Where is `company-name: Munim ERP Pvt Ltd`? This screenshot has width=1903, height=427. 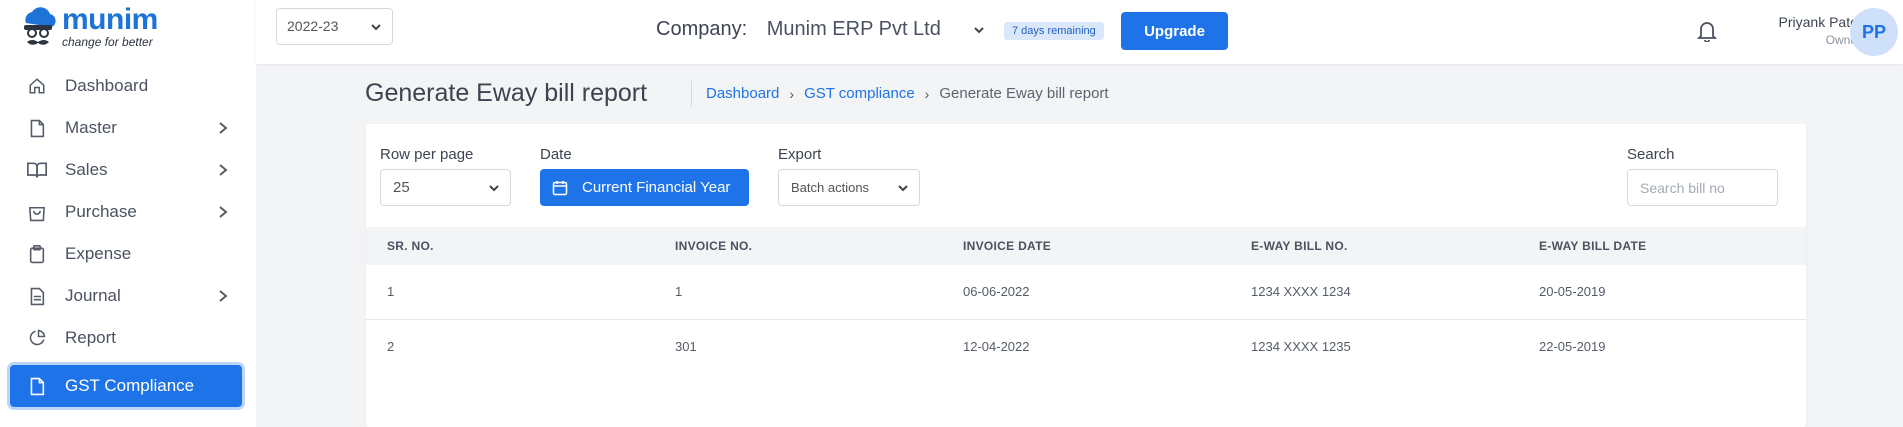
company-name: Munim ERP Pvt Ltd is located at coordinates (853, 29).